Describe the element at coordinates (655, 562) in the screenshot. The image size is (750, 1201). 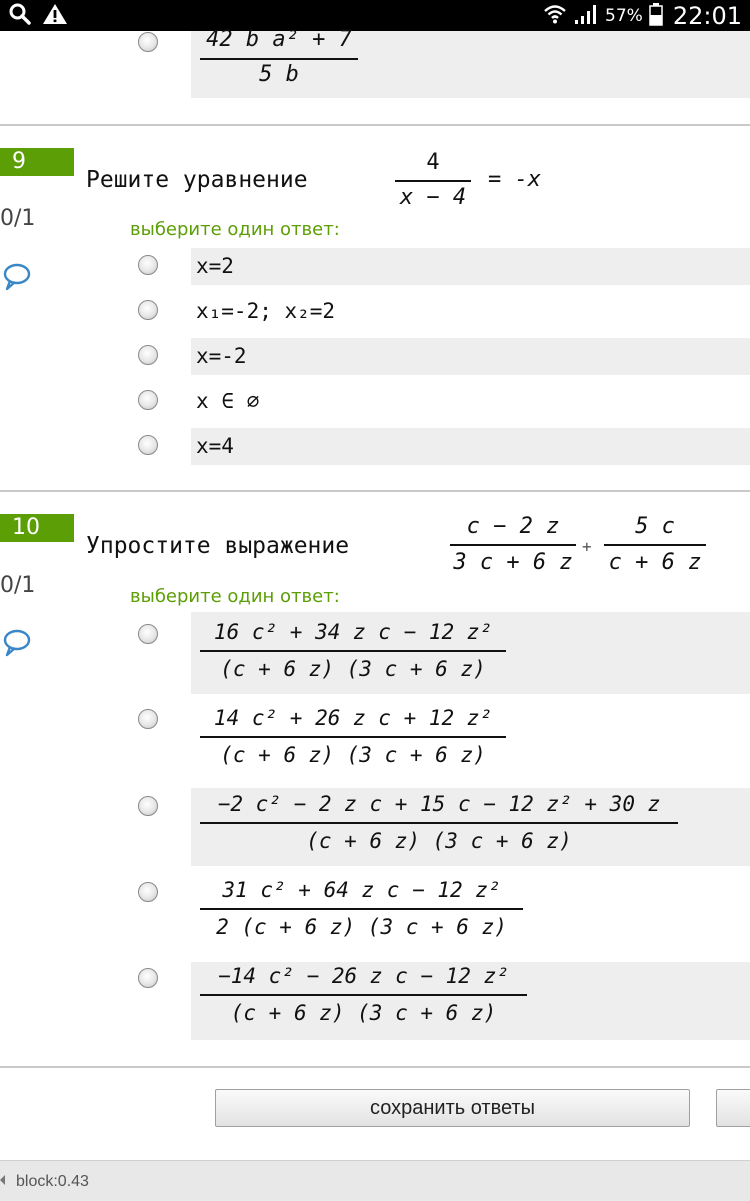
I see `fraction-denominator: c + 6 z` at that location.